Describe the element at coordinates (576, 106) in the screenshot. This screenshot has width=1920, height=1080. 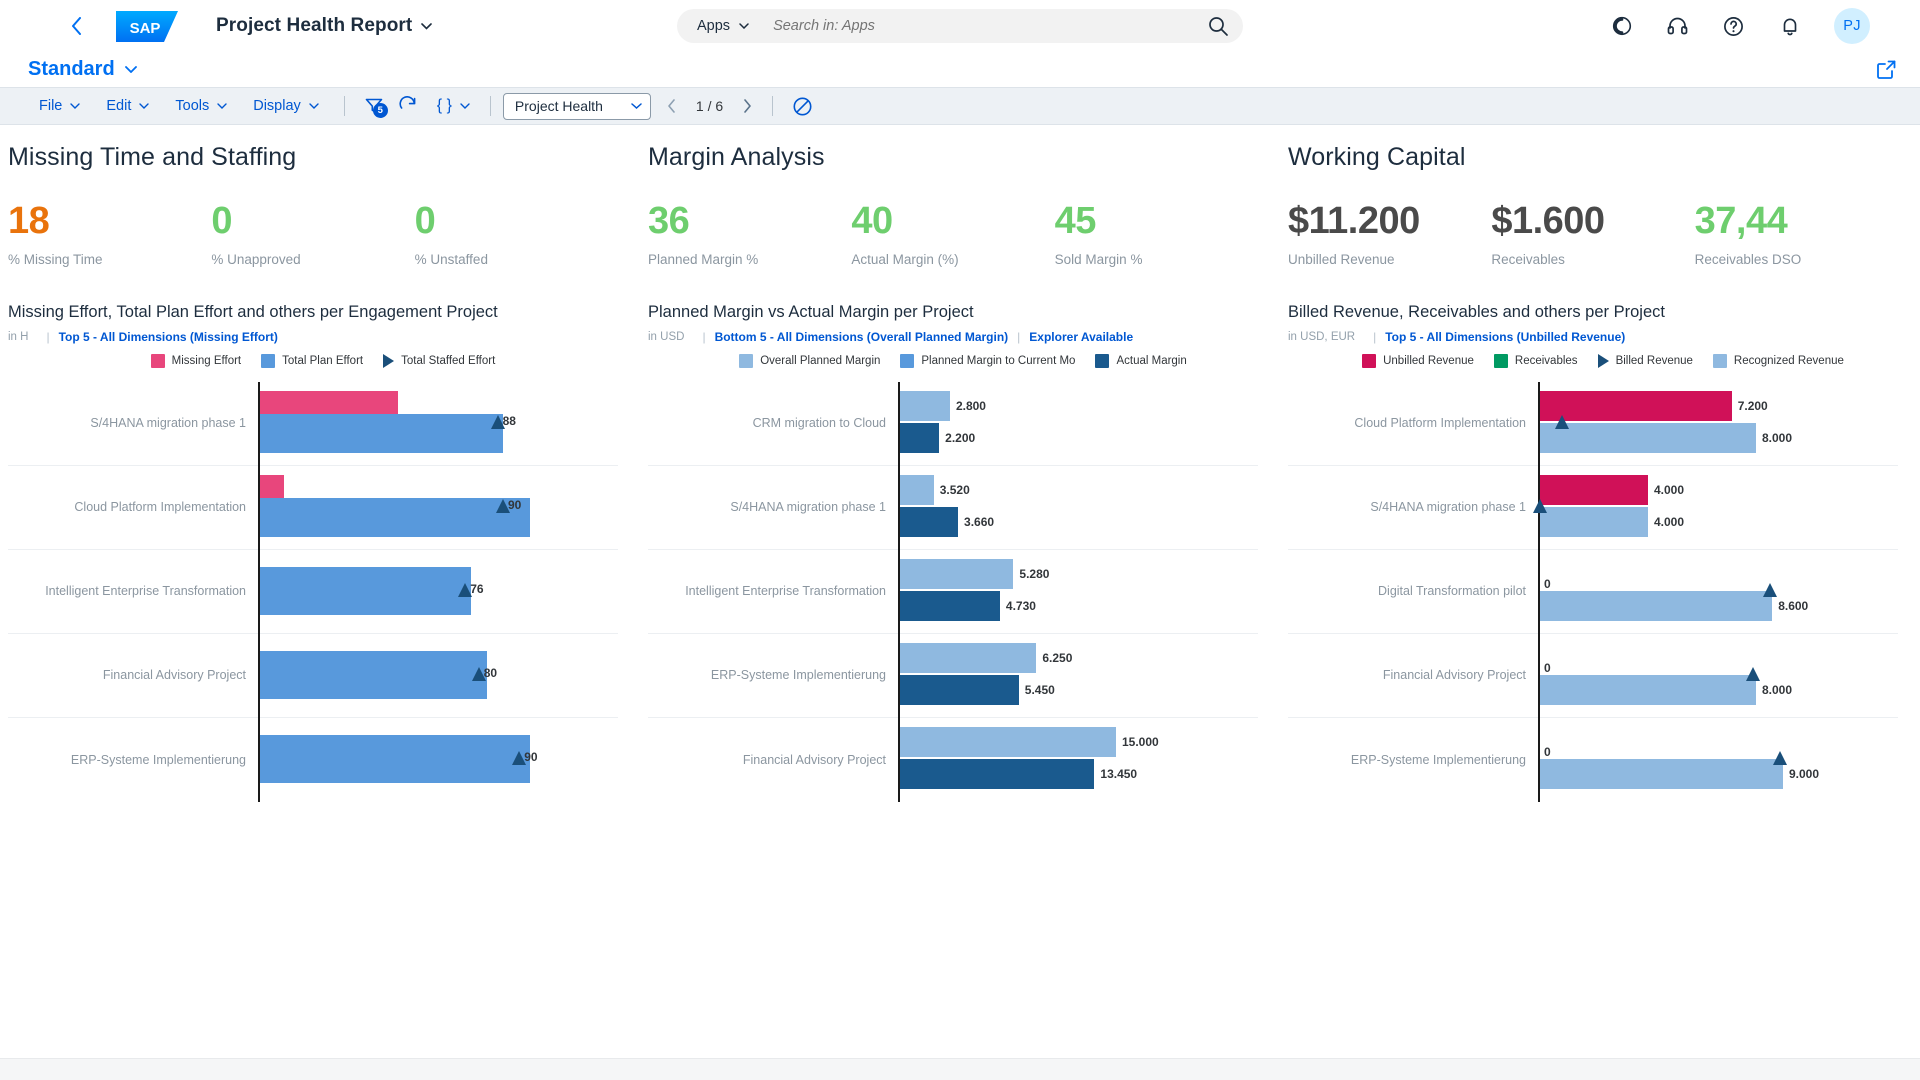
I see `report-select: Project Health` at that location.